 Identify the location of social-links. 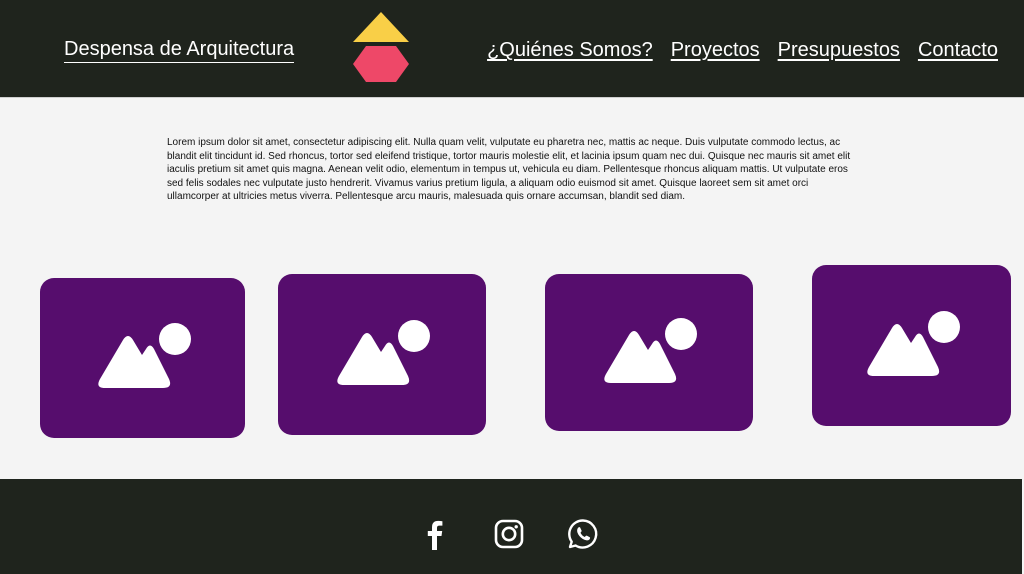
(509, 534).